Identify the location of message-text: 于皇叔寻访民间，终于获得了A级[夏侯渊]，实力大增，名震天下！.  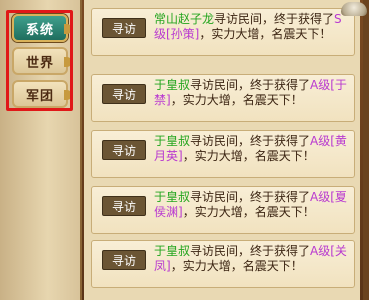
(252, 205).